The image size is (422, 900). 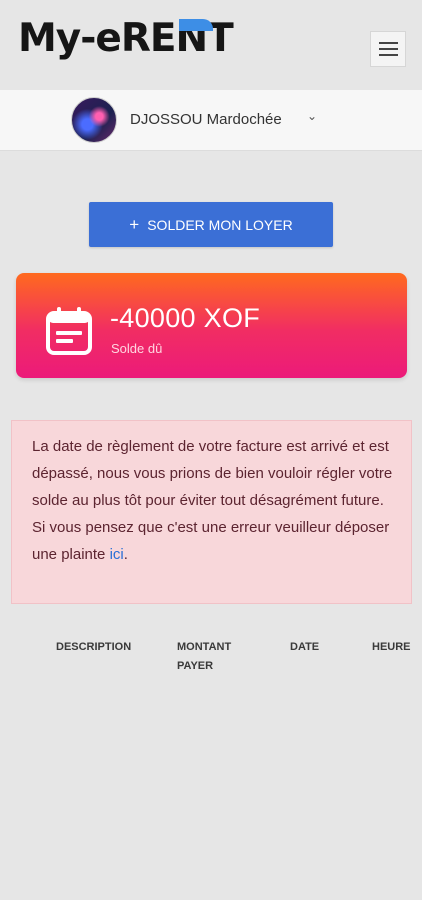 What do you see at coordinates (185, 318) in the screenshot?
I see `balance-amount: -40000 XOF` at bounding box center [185, 318].